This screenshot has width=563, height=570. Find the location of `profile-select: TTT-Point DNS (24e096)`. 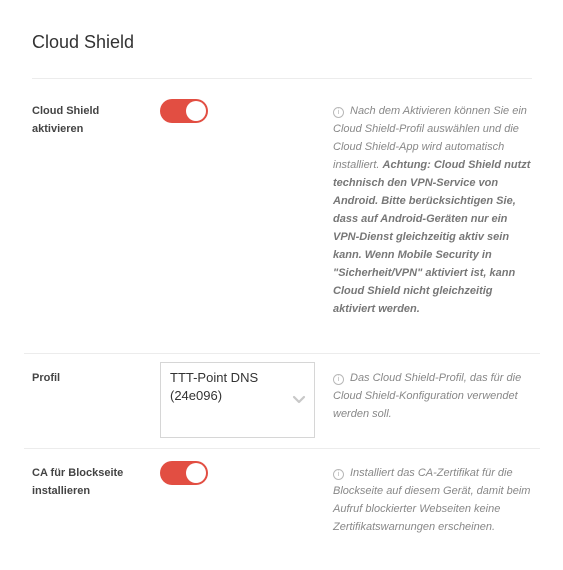

profile-select: TTT-Point DNS (24e096) is located at coordinates (237, 400).